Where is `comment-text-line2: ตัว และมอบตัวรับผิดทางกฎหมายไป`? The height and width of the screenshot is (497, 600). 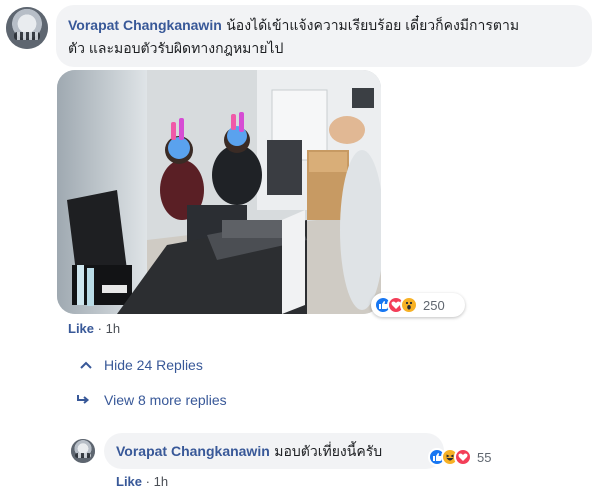 comment-text-line2: ตัว และมอบตัวรับผิดทางกฎหมายไป is located at coordinates (176, 48).